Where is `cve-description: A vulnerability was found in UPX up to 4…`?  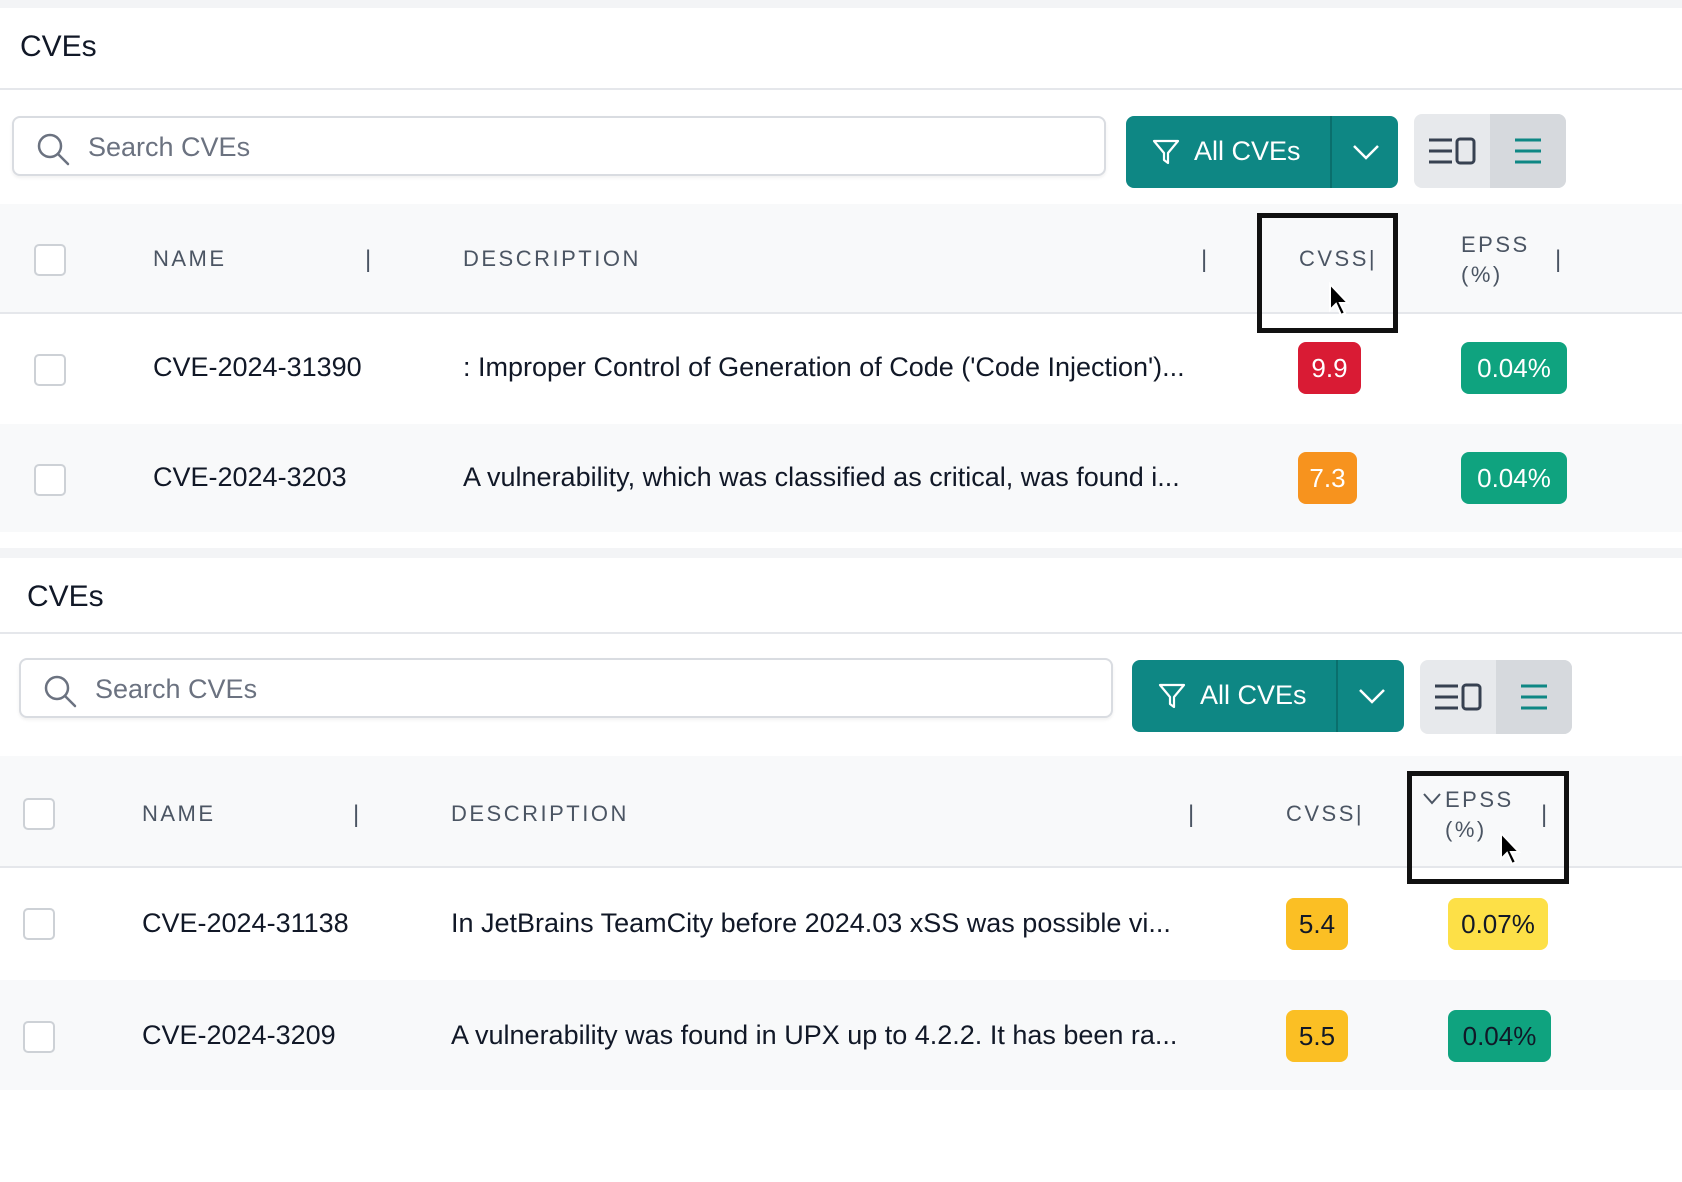
cve-description: A vulnerability was found in UPX up to 4… is located at coordinates (814, 1035).